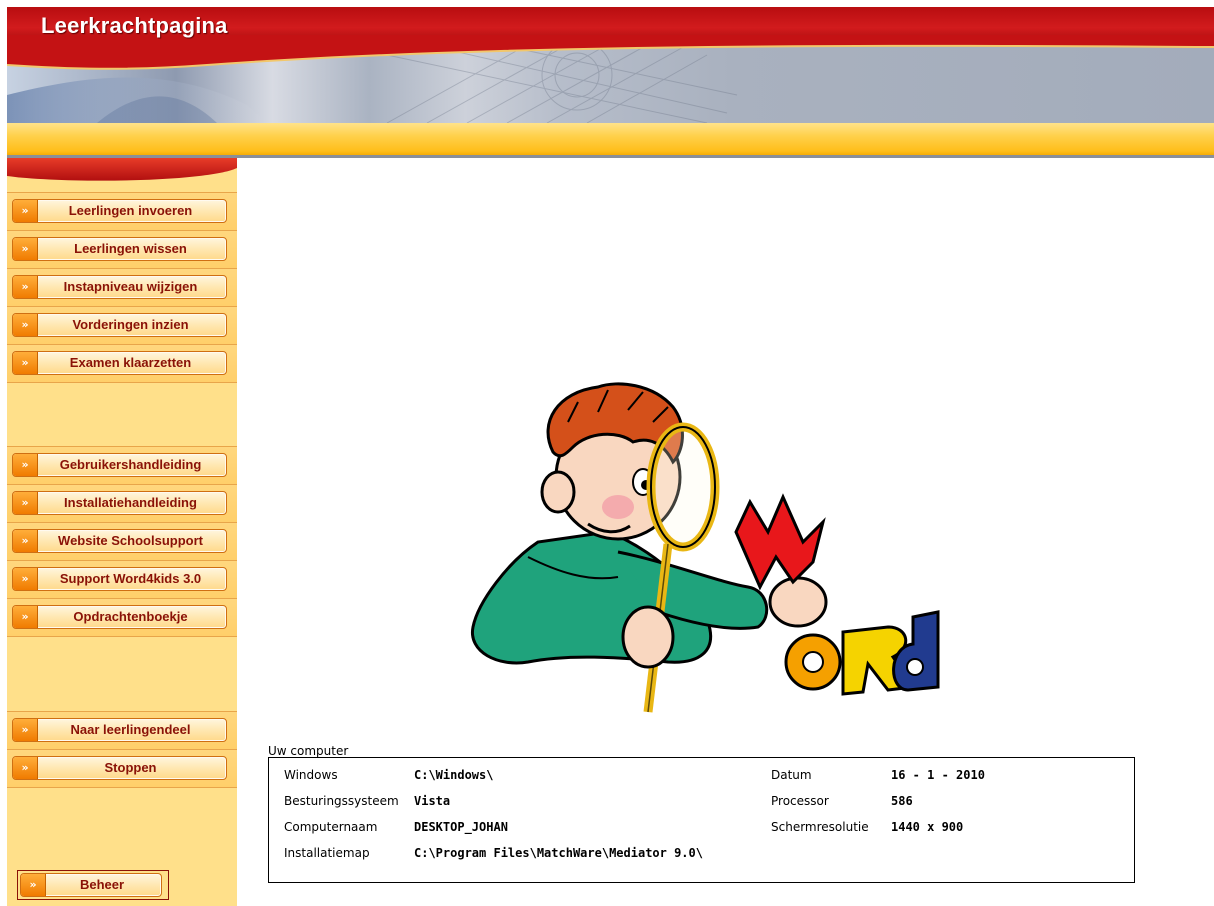 This screenshot has height=906, width=1214. I want to click on info-value-computername: DESKTOP_JOHAN, so click(461, 827).